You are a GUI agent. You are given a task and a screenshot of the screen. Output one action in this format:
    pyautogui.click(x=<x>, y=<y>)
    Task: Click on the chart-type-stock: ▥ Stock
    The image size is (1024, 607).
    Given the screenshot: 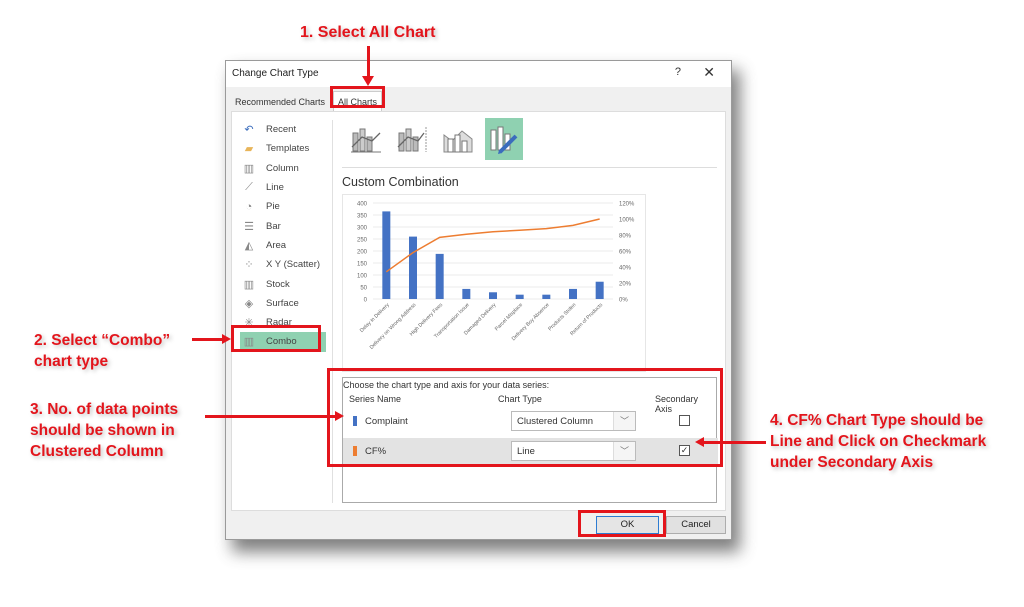 What is the action you would take?
    pyautogui.click(x=285, y=283)
    